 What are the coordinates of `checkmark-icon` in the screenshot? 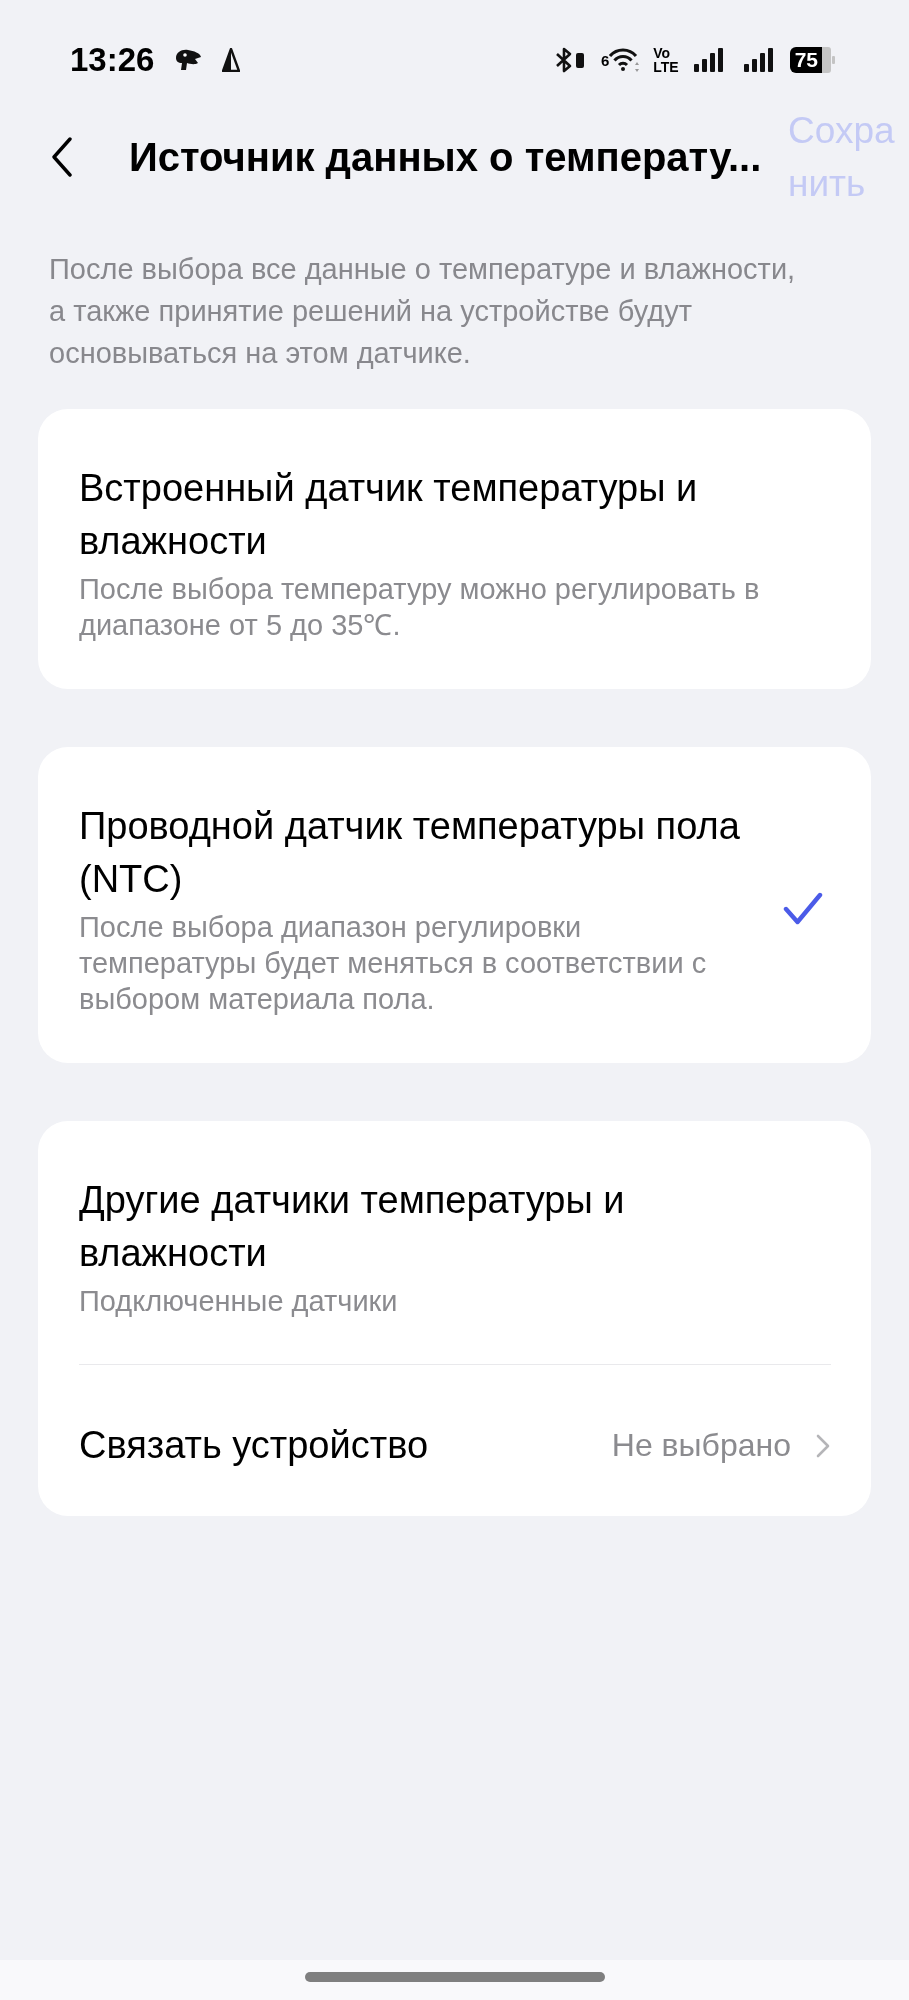 It's located at (803, 908).